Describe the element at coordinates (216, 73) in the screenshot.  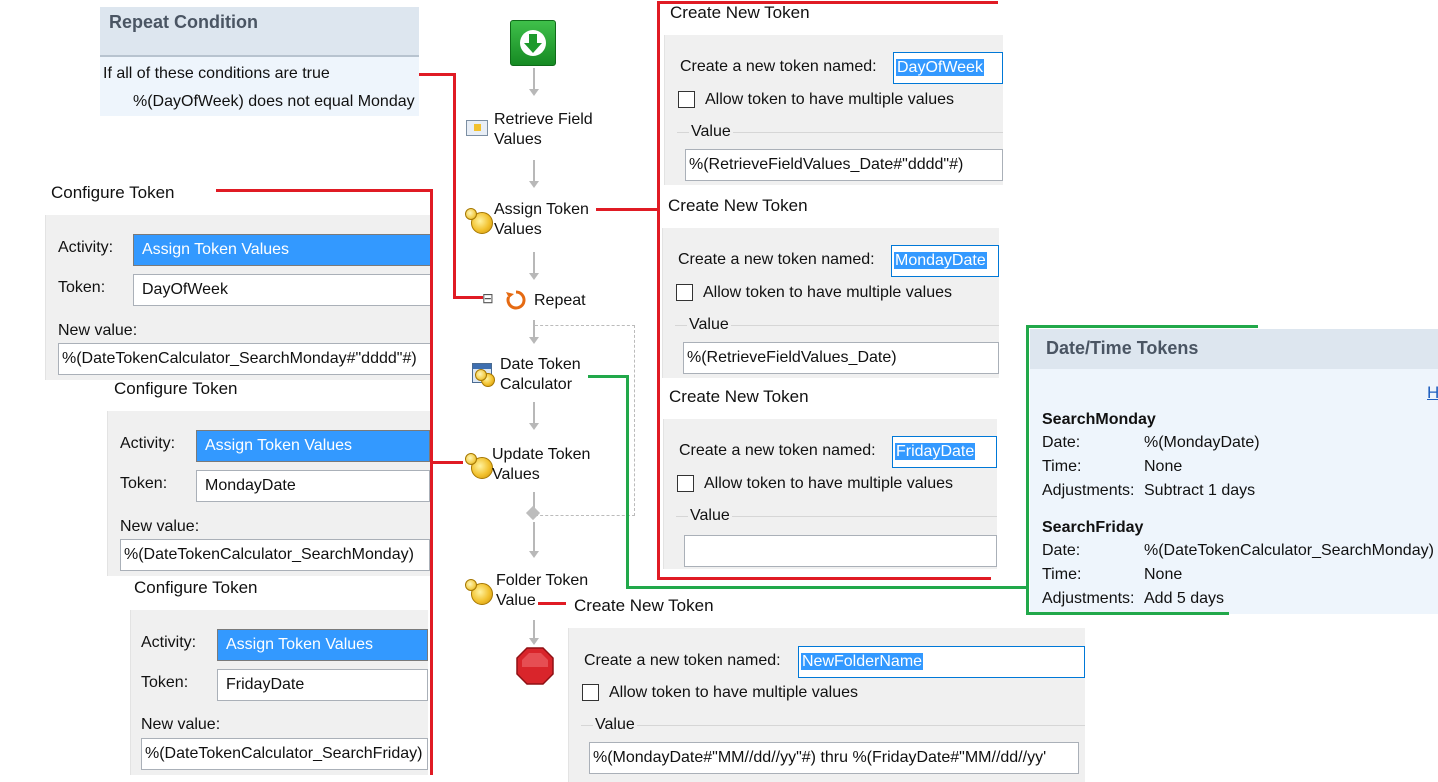
I see `repeat-condition-intro: If all of these conditions are true` at that location.